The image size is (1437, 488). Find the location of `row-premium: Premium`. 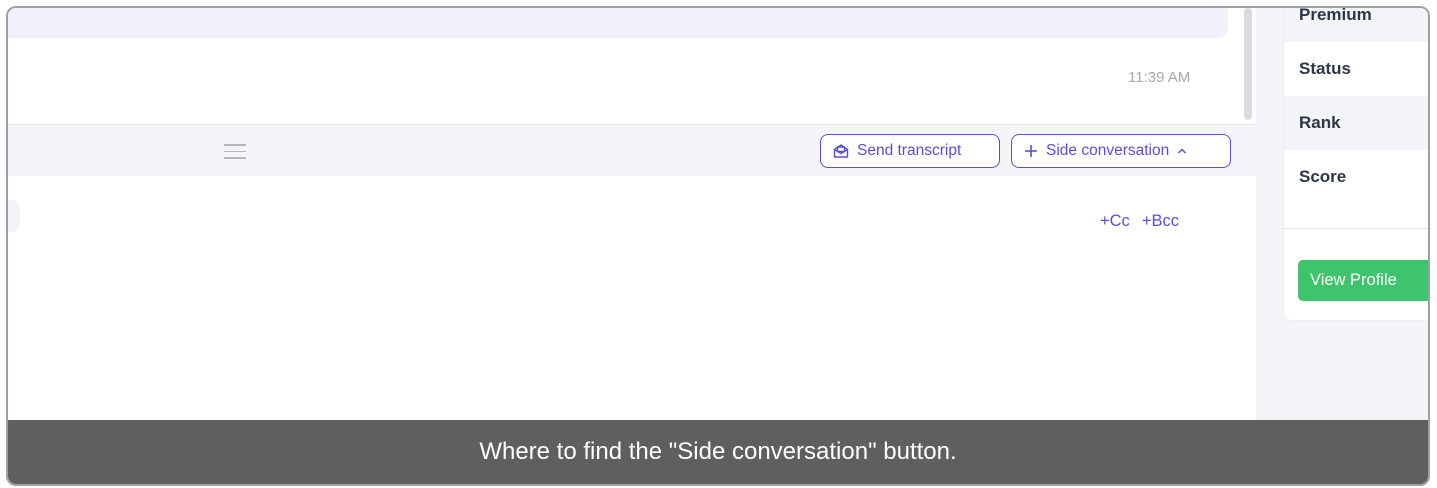

row-premium: Premium is located at coordinates (1356, 25).